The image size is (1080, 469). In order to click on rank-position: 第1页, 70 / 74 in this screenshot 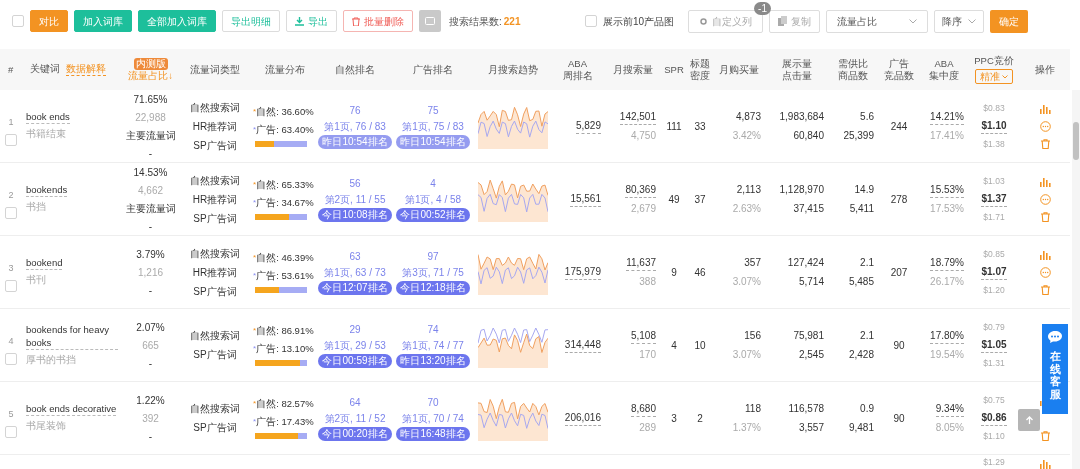, I will do `click(433, 419)`.